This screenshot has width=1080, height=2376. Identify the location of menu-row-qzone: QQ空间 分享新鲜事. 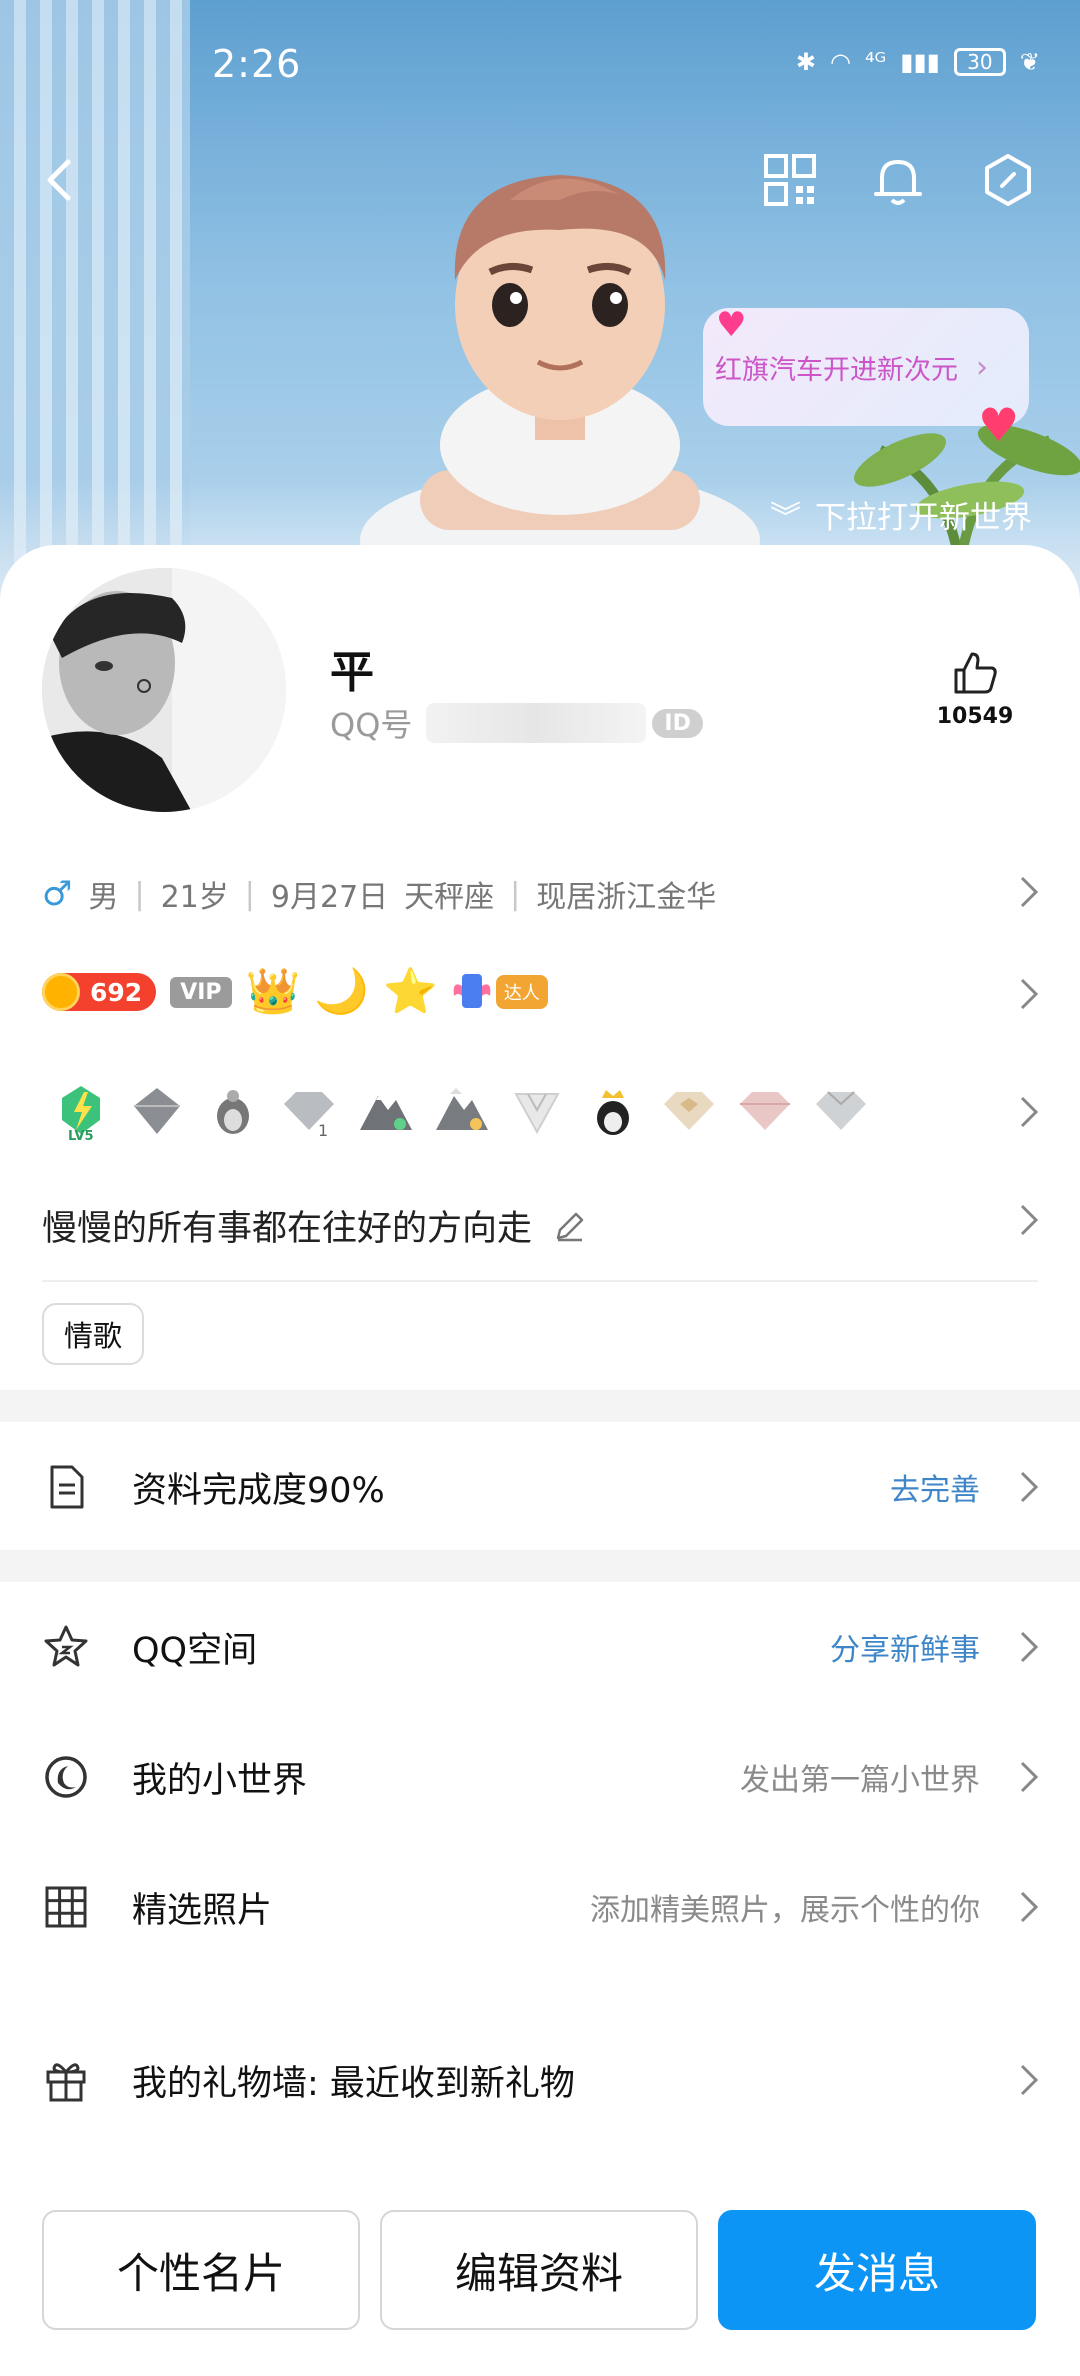
(540, 1647).